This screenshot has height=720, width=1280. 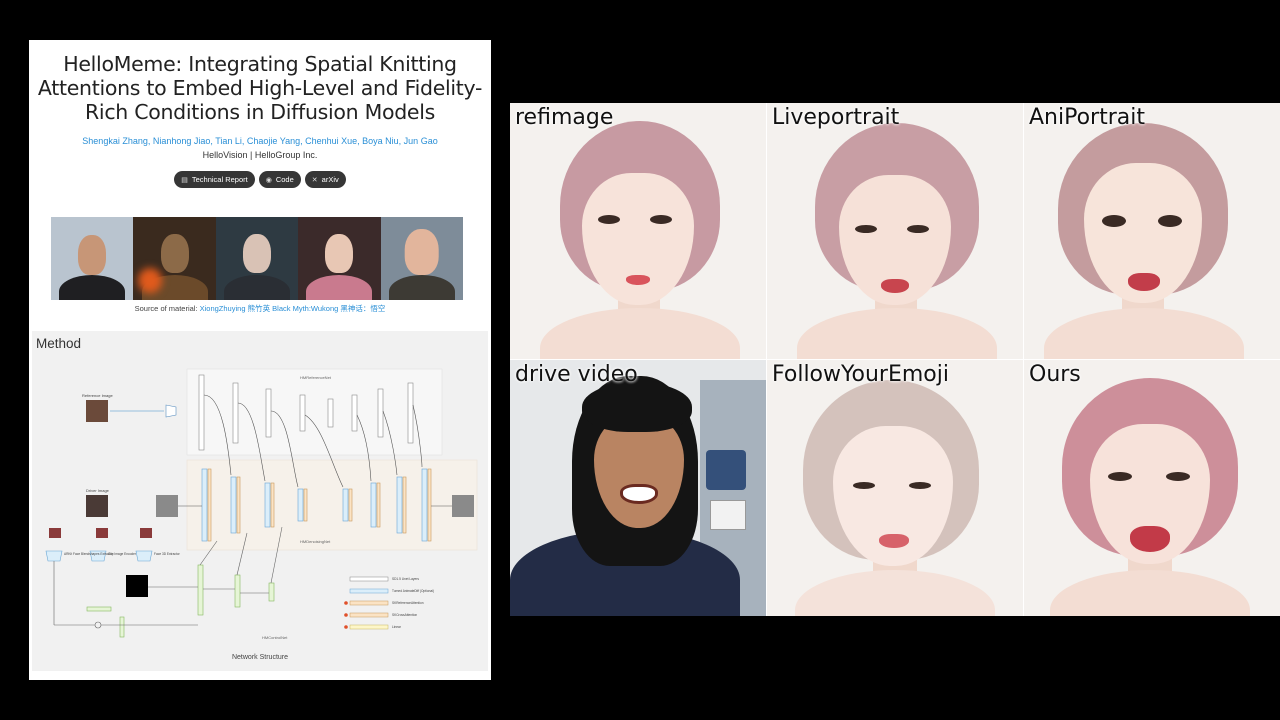 What do you see at coordinates (268, 180) in the screenshot?
I see `github-icon: ◉` at bounding box center [268, 180].